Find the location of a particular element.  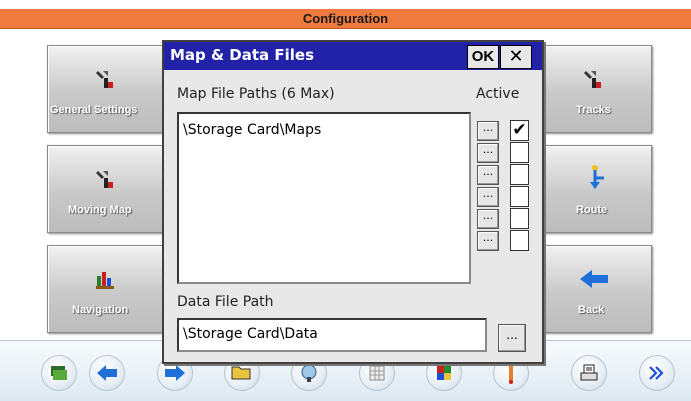

layers-icon is located at coordinates (59, 373).